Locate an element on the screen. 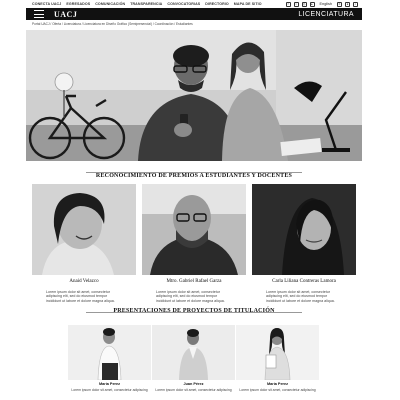  nav-link-convocatorias: CONVOCATORIAS is located at coordinates (183, 4).